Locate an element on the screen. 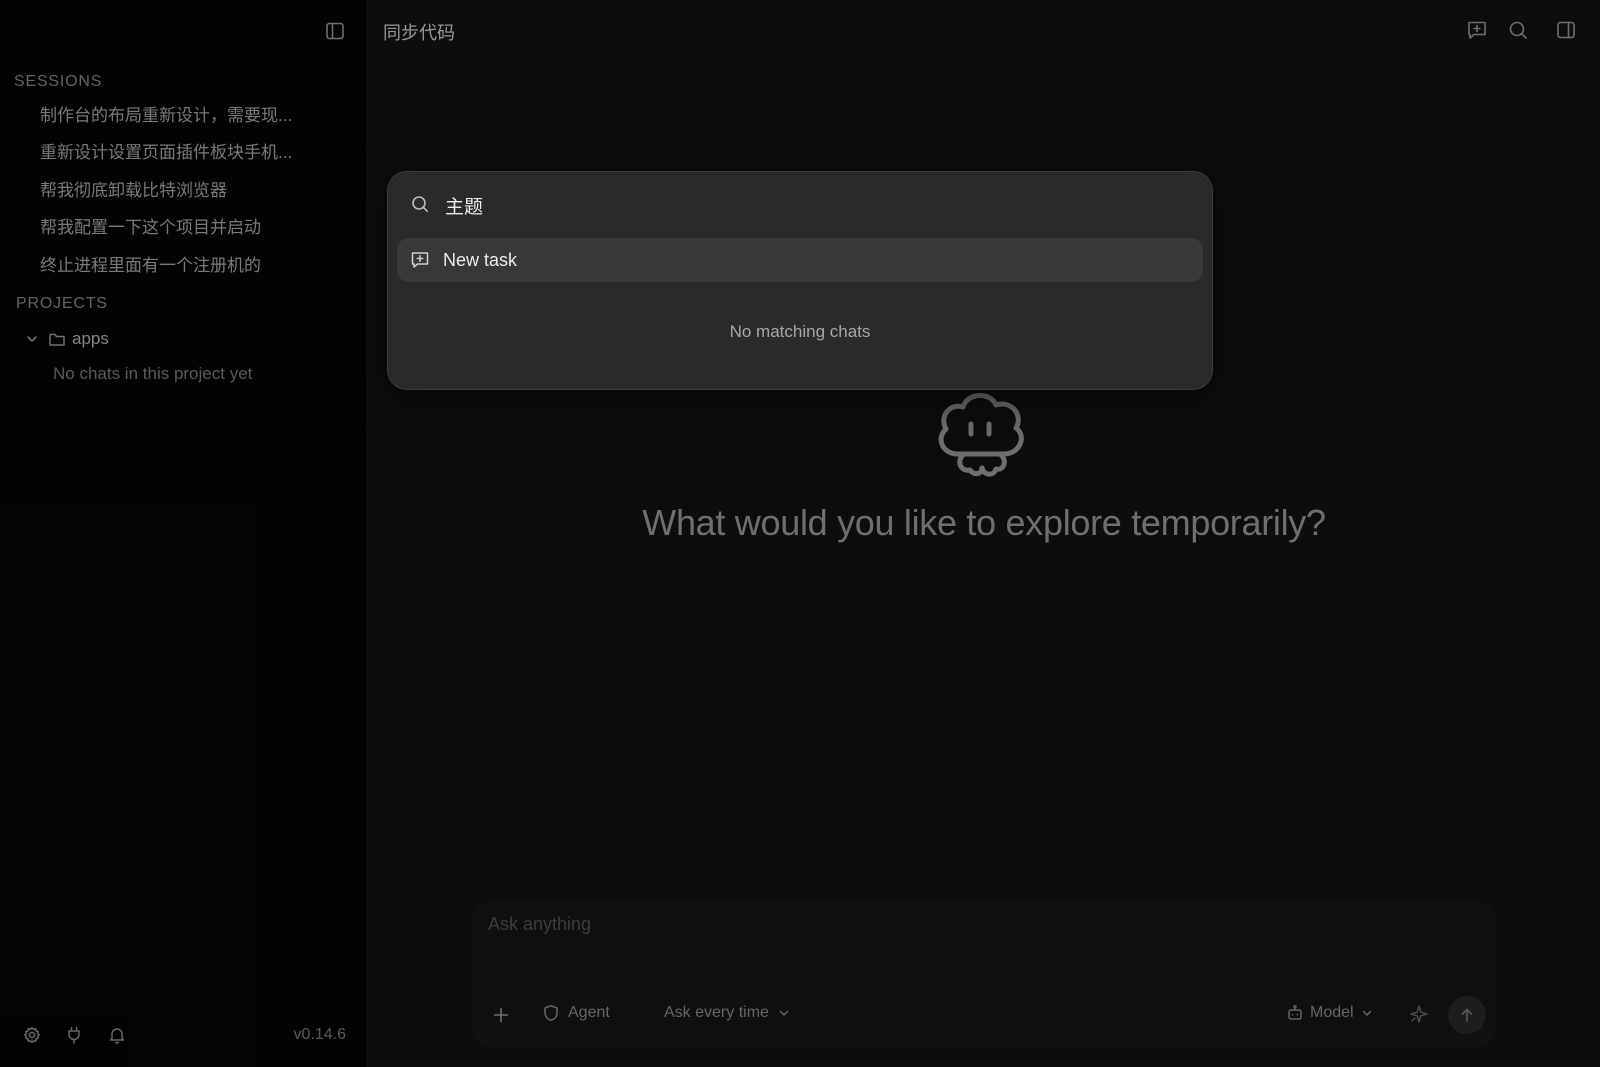 This screenshot has width=1600, height=1067. palette-empty-text: No matching chats is located at coordinates (800, 331).